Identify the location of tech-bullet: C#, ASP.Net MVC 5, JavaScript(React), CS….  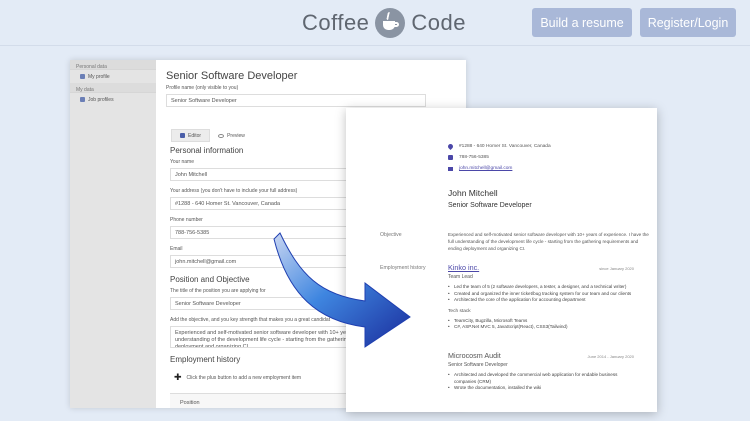
(541, 327).